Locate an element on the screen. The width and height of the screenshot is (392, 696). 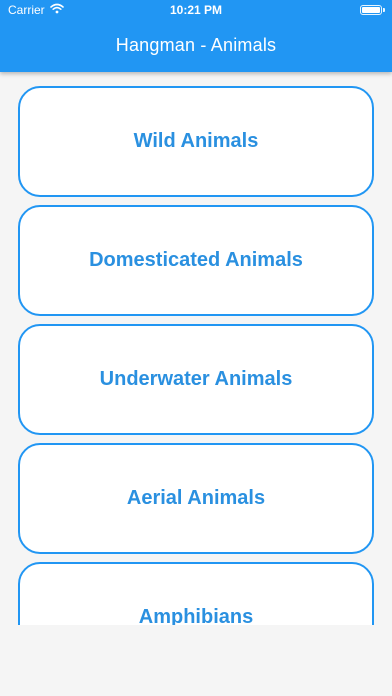
category-card-underwater-animals: Underwater Animals is located at coordinates (196, 379).